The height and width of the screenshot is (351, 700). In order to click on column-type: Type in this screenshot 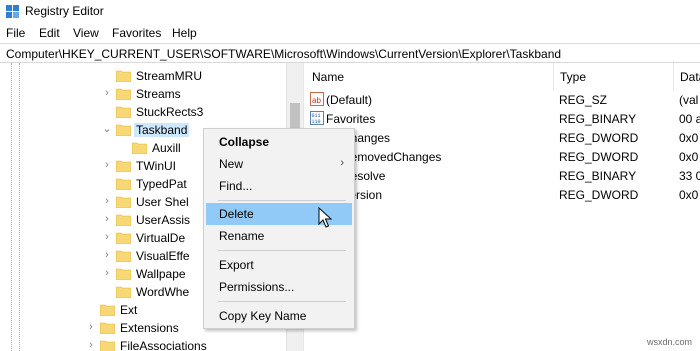, I will do `click(573, 77)`.